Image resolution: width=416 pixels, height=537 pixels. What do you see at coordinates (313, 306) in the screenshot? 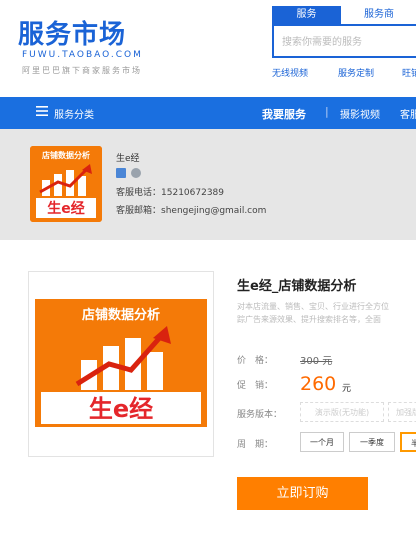
I see `product-description-line1: 对本店流量、销售、宝贝、行业进行全方位` at bounding box center [313, 306].